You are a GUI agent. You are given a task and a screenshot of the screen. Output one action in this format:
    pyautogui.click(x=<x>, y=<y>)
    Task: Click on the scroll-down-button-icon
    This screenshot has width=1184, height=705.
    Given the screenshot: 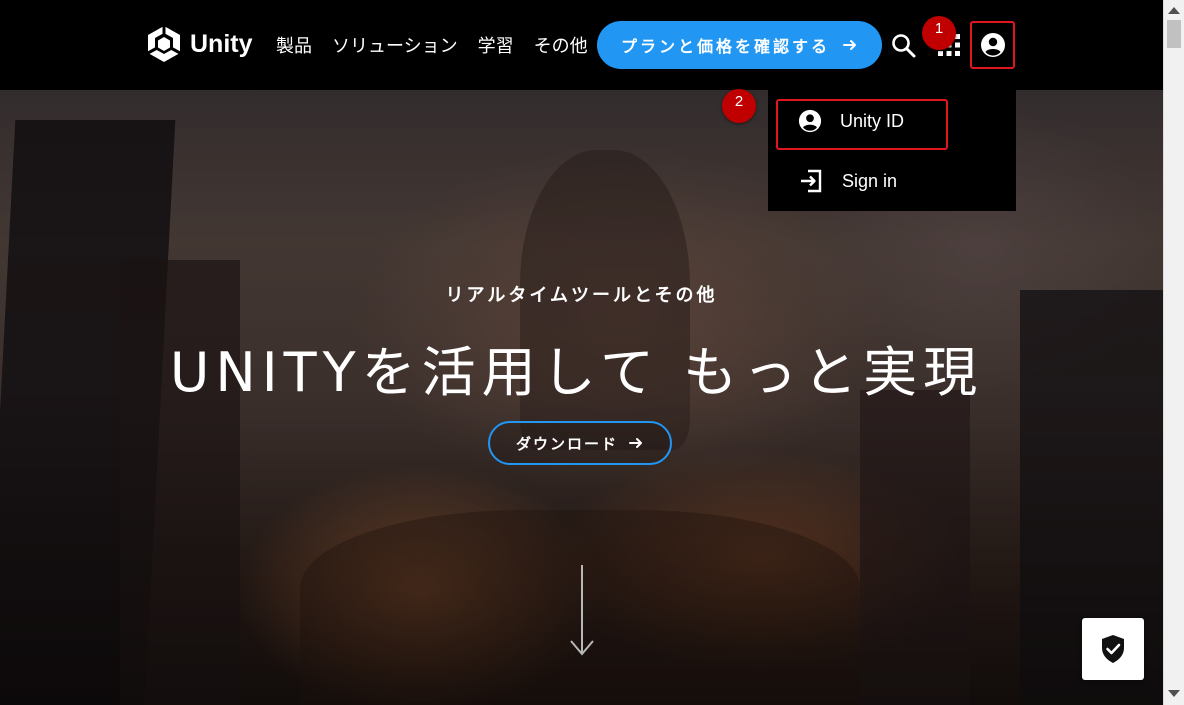 What is the action you would take?
    pyautogui.click(x=1174, y=693)
    